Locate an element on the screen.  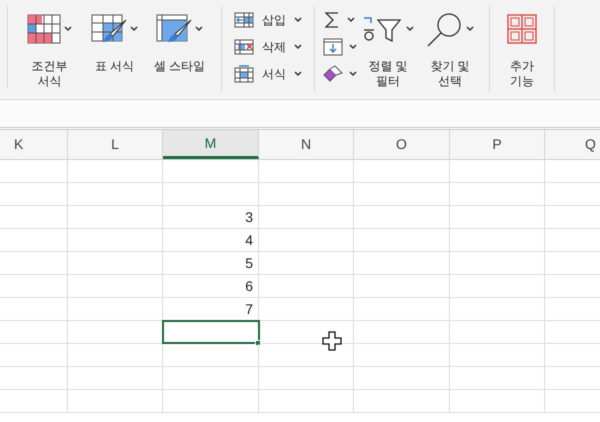
search-icon is located at coordinates (444, 29).